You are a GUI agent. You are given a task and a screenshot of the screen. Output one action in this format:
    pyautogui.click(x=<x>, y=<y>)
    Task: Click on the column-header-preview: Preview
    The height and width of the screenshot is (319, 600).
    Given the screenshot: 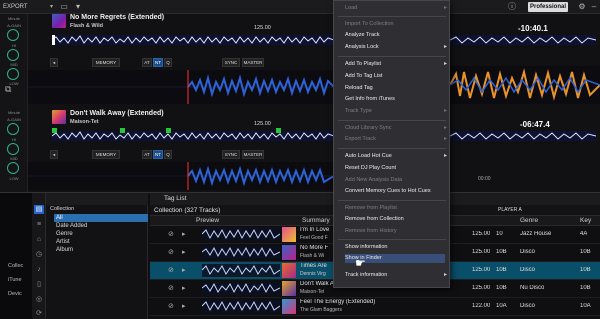 What is the action you would take?
    pyautogui.click(x=207, y=220)
    